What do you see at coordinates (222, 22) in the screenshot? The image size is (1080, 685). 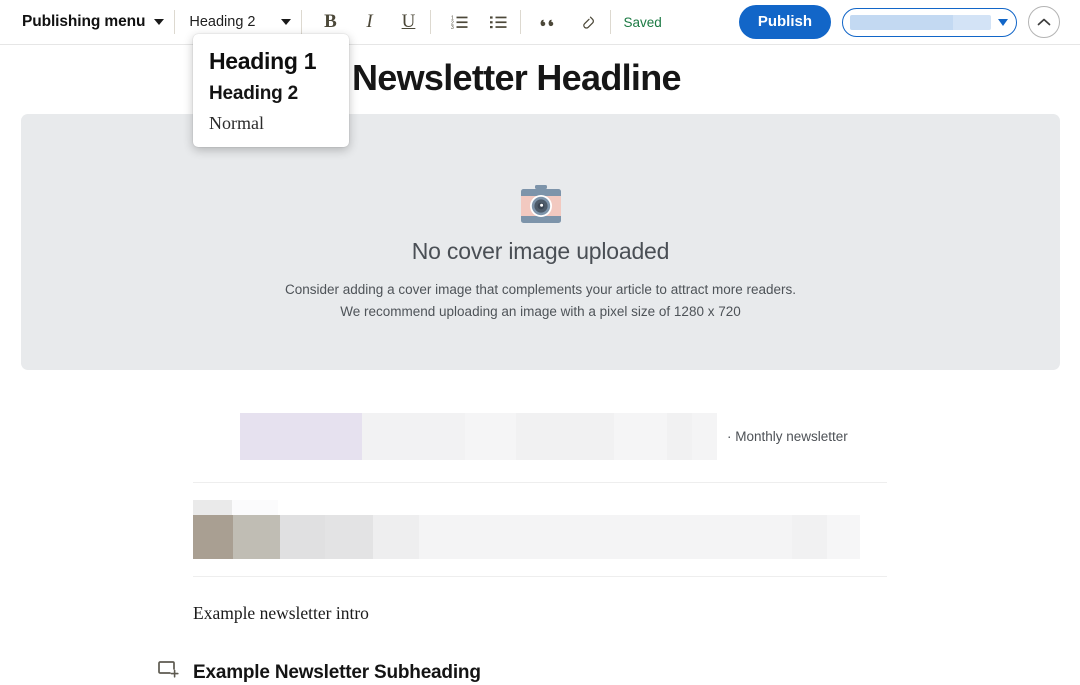 I see `heading-style-value: Heading 2` at bounding box center [222, 22].